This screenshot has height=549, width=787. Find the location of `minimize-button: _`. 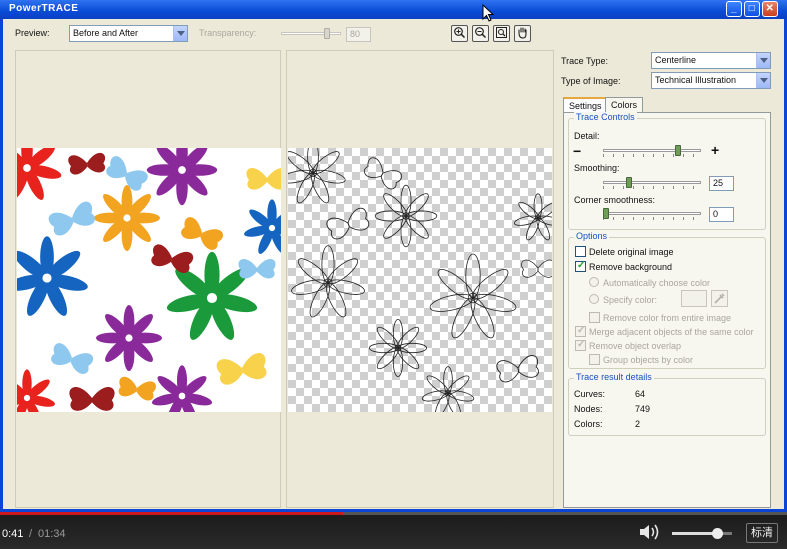

minimize-button: _ is located at coordinates (734, 9).